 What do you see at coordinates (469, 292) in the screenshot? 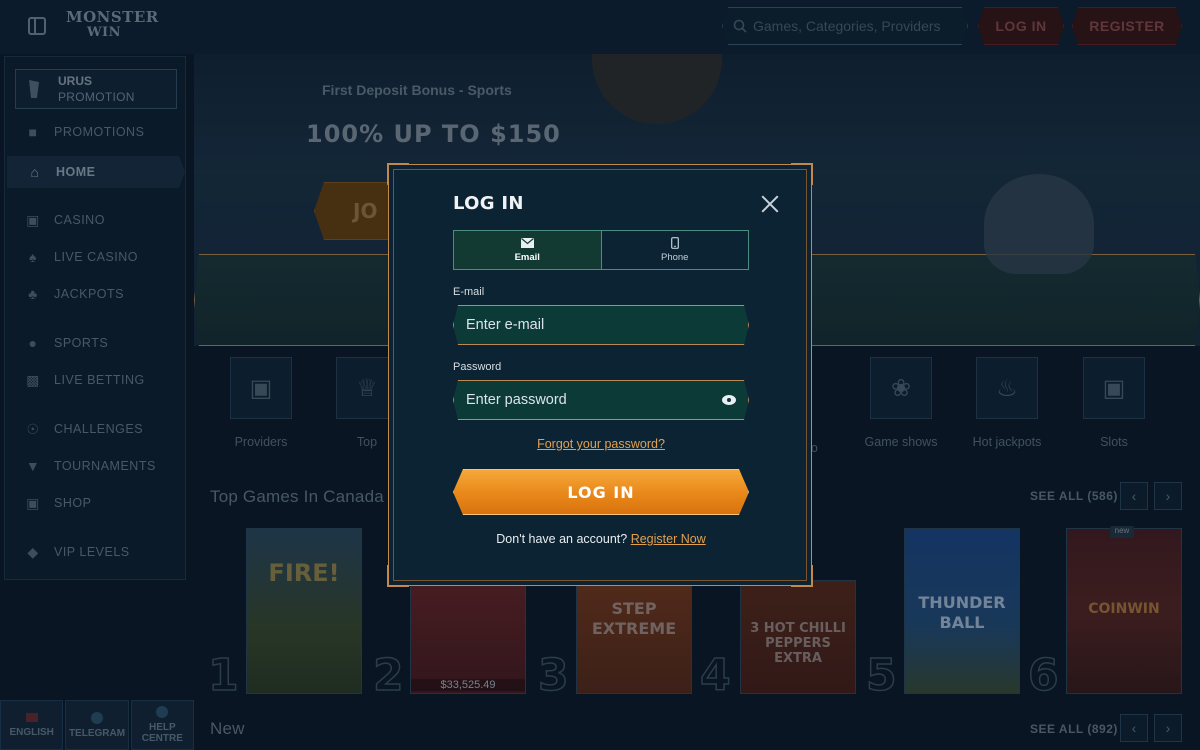
I see `email-label: E-mail` at bounding box center [469, 292].